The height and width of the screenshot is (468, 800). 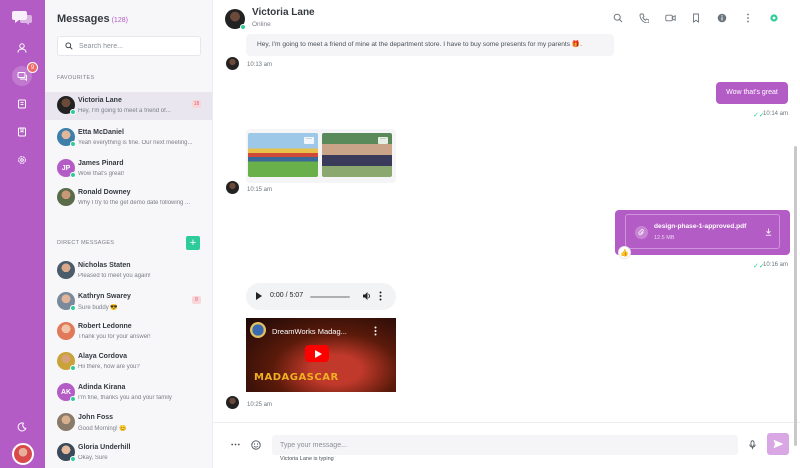 I want to click on audio-progress, so click(x=330, y=297).